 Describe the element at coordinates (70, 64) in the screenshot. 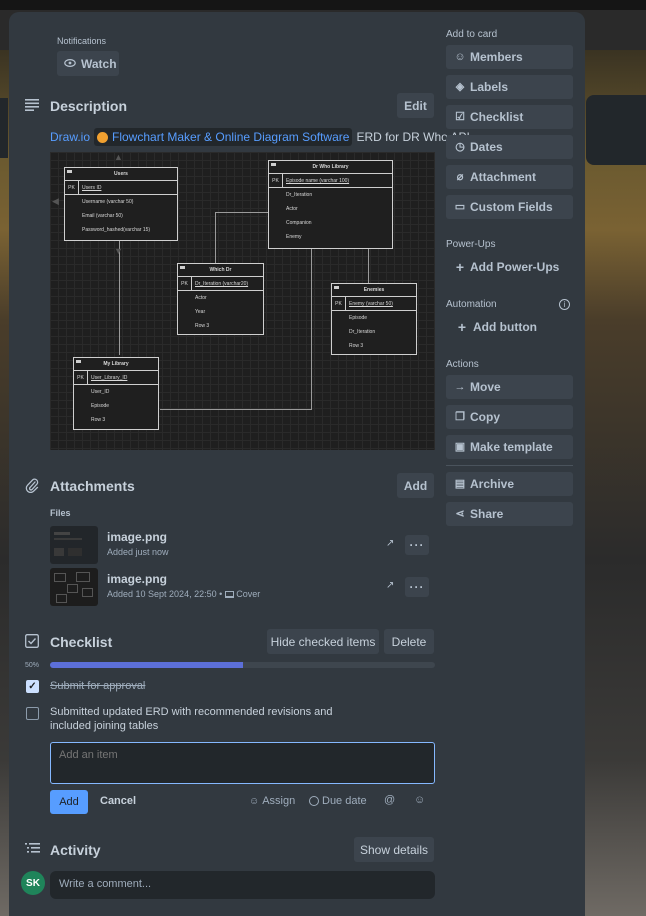

I see `eye-icon` at that location.